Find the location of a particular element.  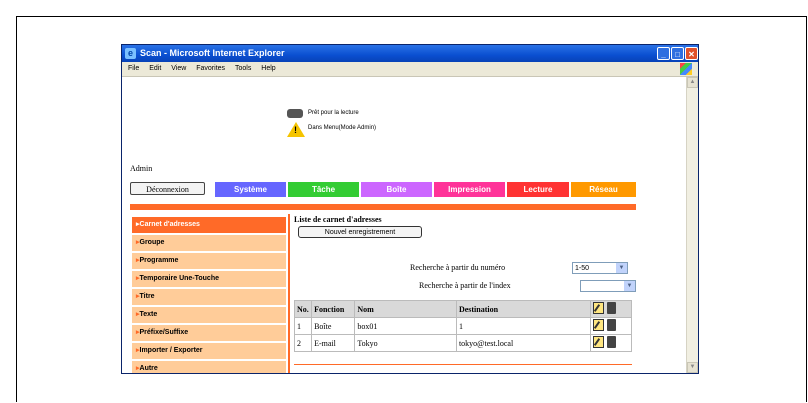

cell-destination: 1 is located at coordinates (523, 326).